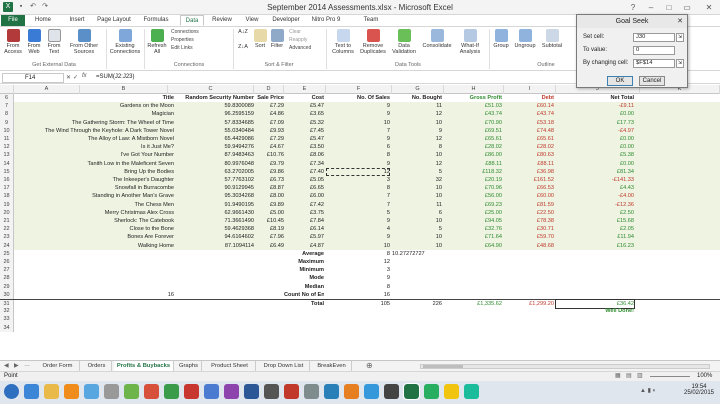 This screenshot has height=404, width=720. What do you see at coordinates (654, 37) in the screenshot?
I see `set-cell-input: J30` at bounding box center [654, 37].